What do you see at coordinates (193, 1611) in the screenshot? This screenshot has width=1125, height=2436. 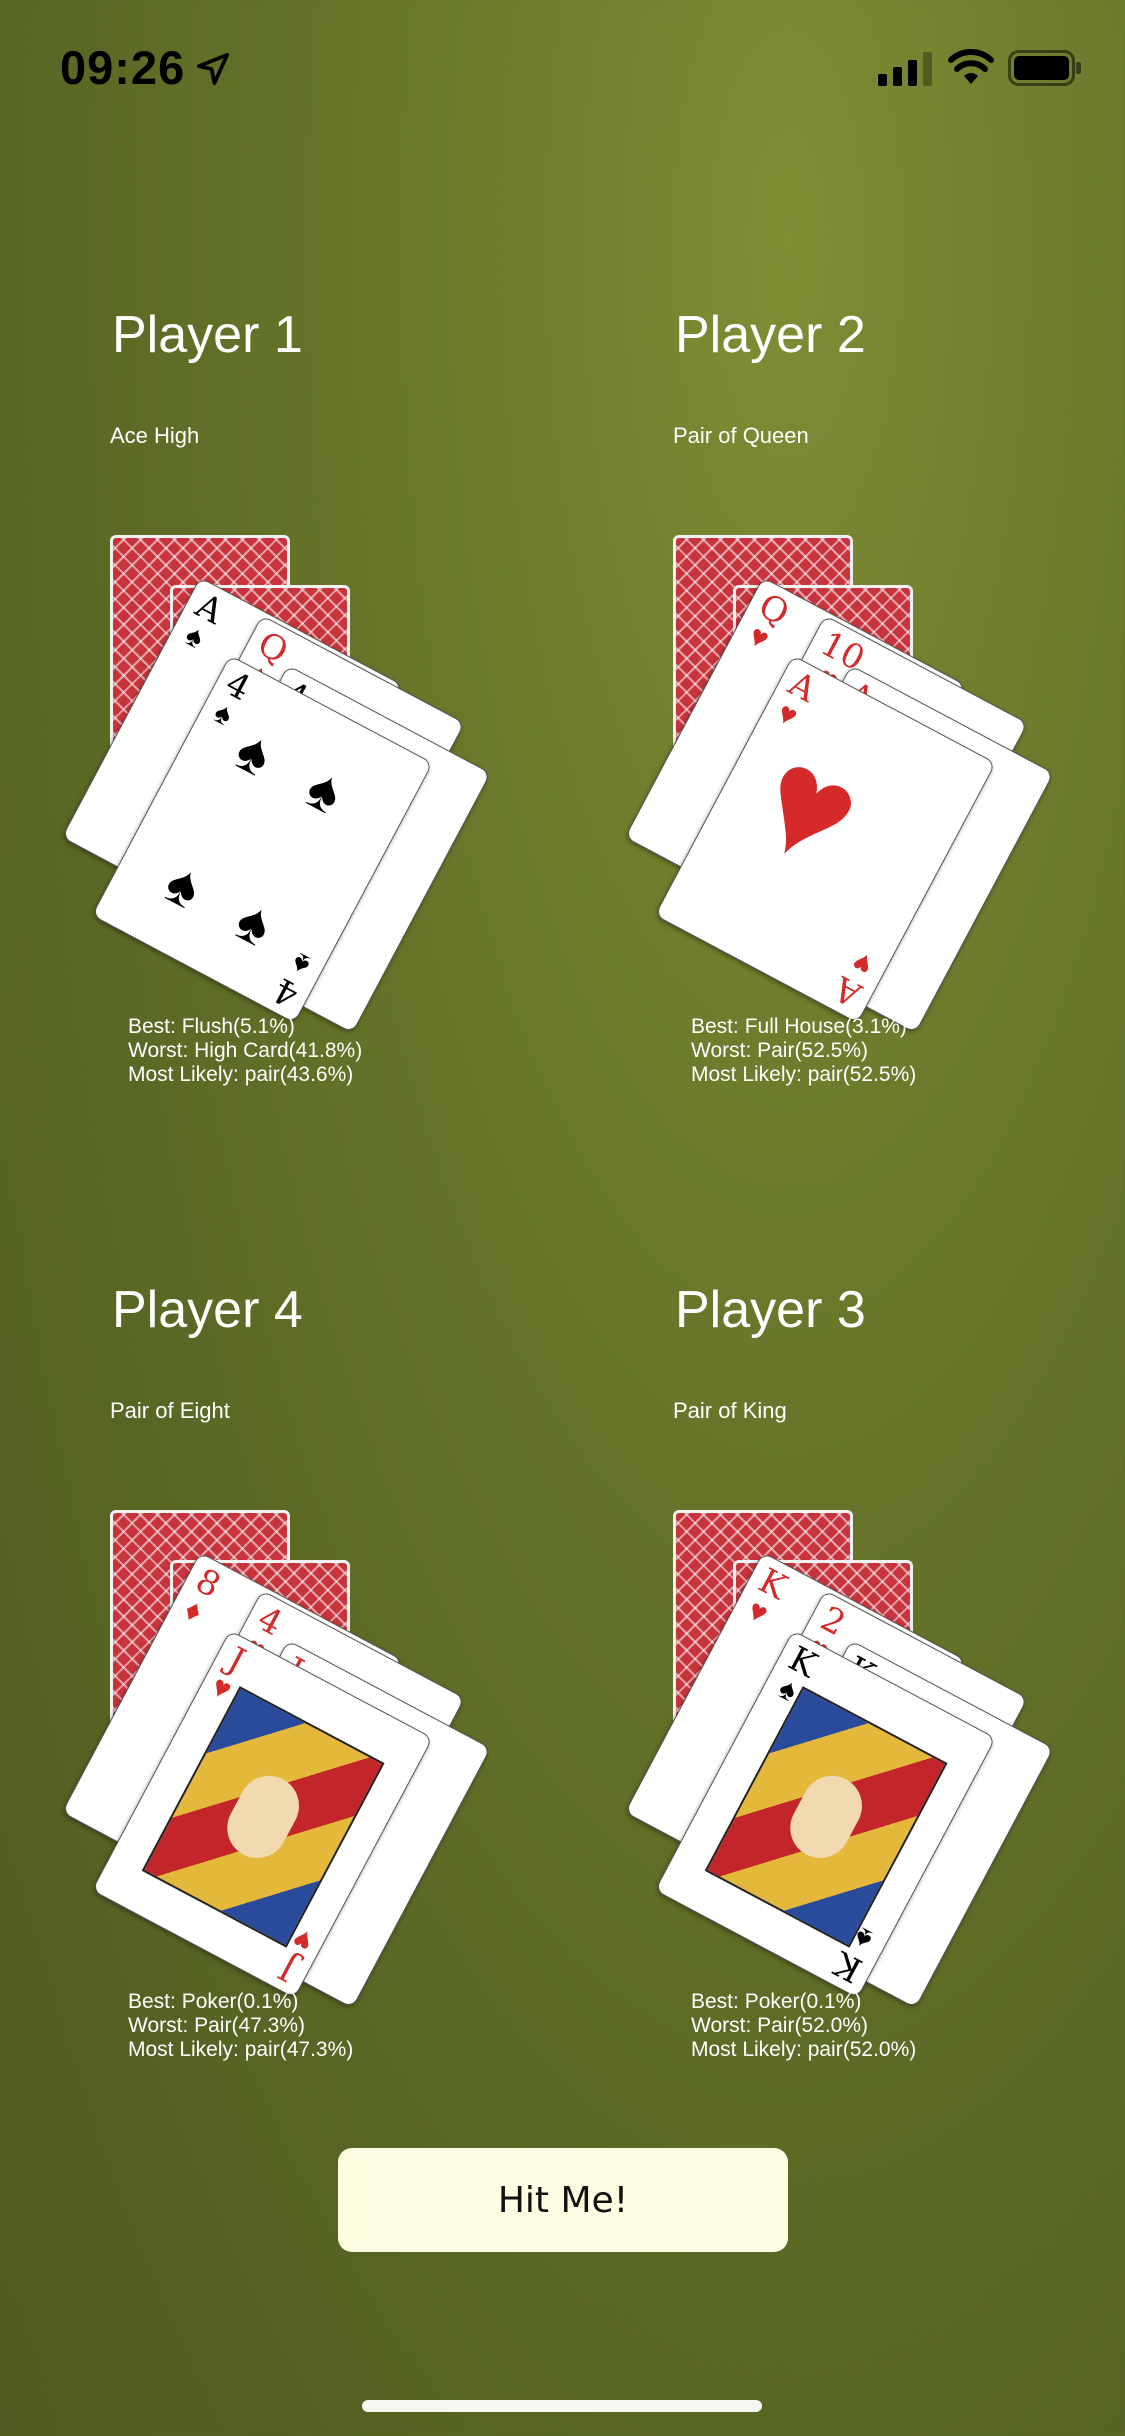 I see `card-suit-symbol: ♦` at bounding box center [193, 1611].